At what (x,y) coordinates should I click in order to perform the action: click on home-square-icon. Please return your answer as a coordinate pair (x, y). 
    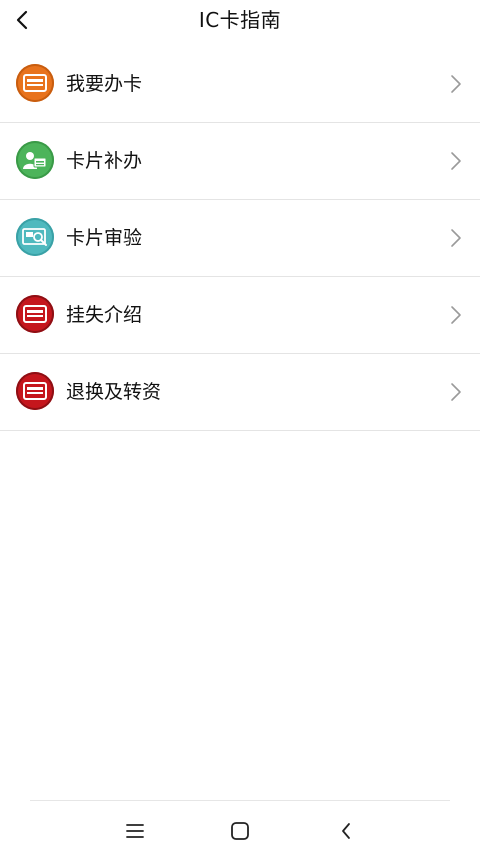
    Looking at the image, I should click on (240, 831).